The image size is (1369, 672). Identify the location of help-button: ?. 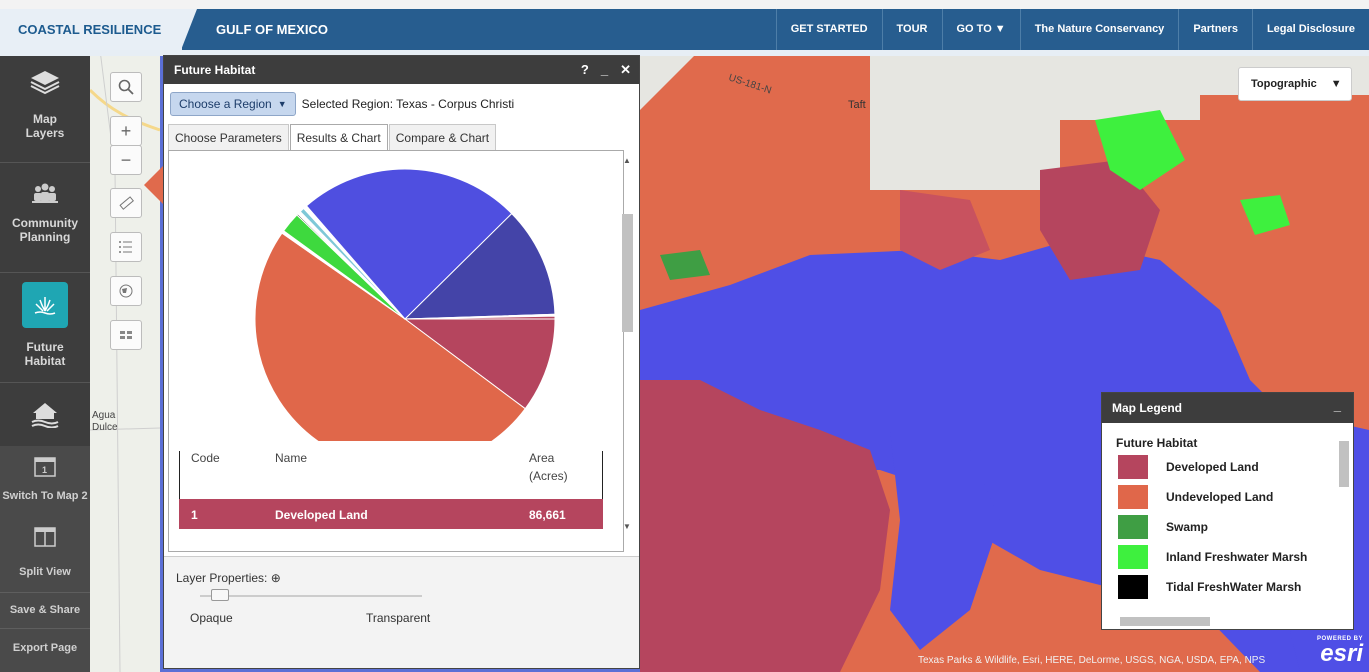
(585, 70).